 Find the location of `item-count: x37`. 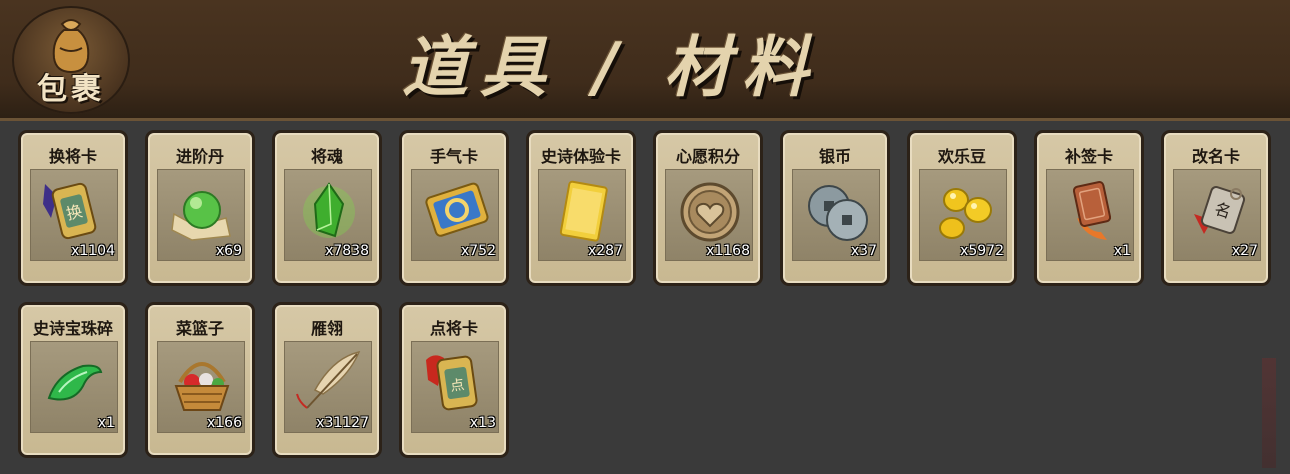

item-count: x37 is located at coordinates (863, 251).